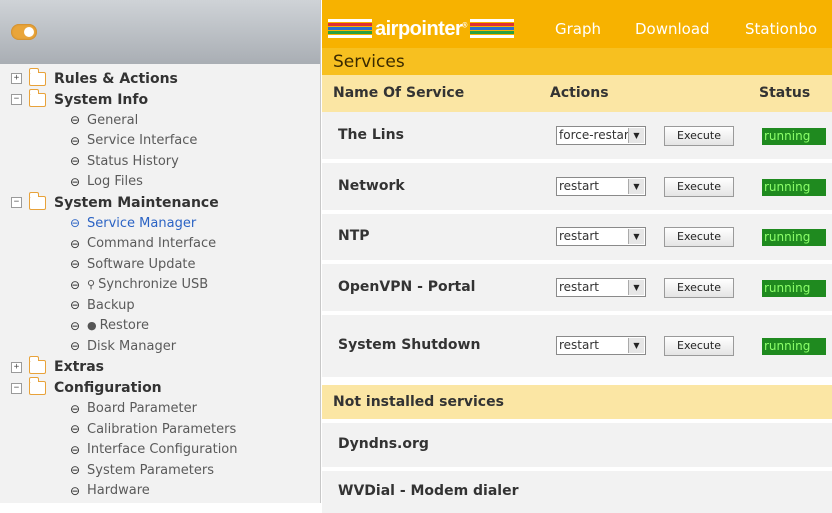 The height and width of the screenshot is (513, 832). I want to click on tree-link-service-interface: ⊖ Service Interface, so click(160, 141).